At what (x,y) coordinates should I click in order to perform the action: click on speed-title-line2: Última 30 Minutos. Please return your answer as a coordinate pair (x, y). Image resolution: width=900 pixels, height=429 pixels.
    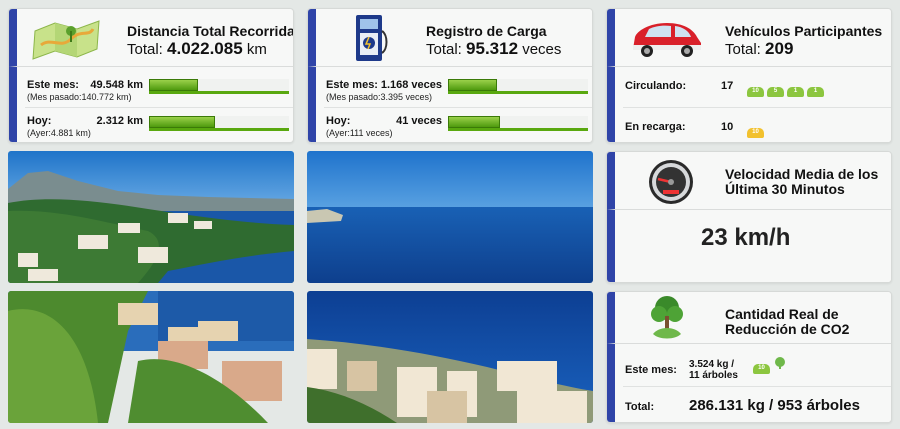
    Looking at the image, I should click on (785, 189).